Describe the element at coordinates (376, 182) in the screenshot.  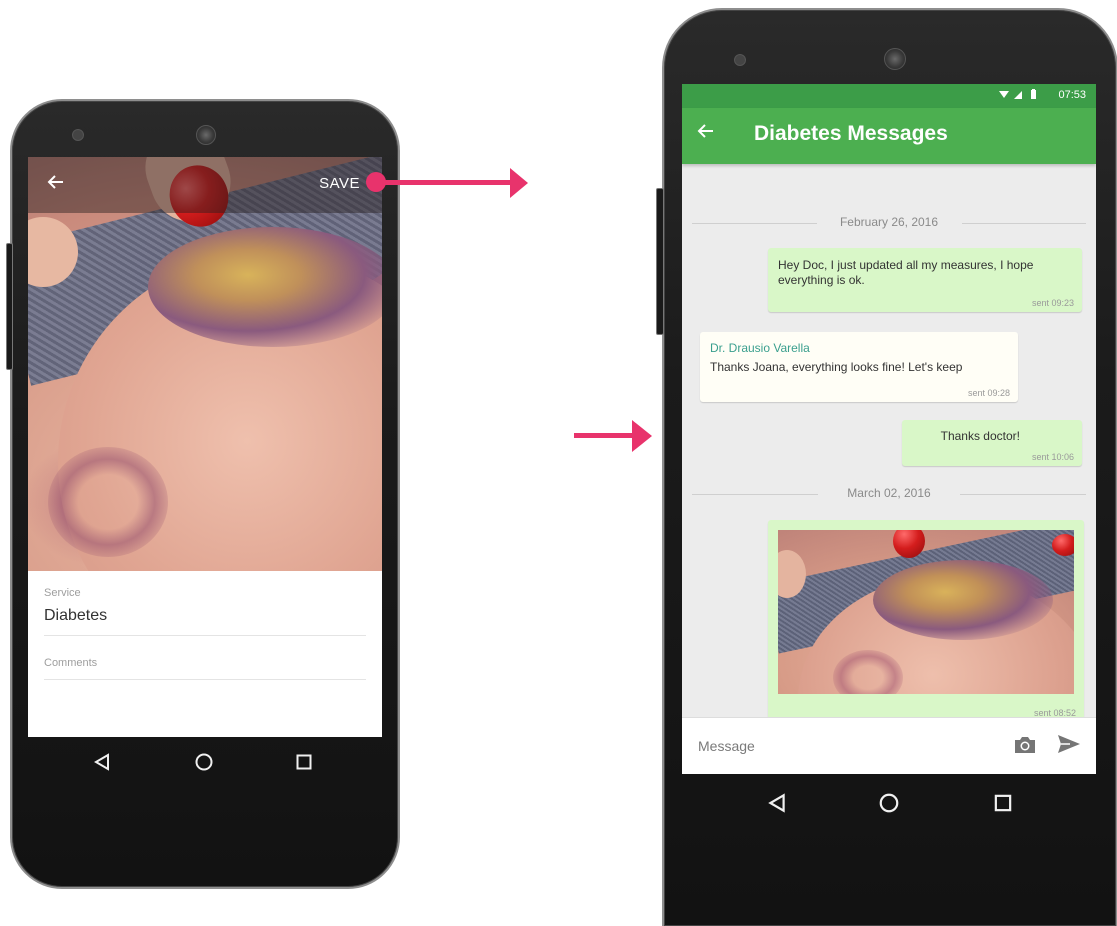
I see `arrow-dot` at that location.